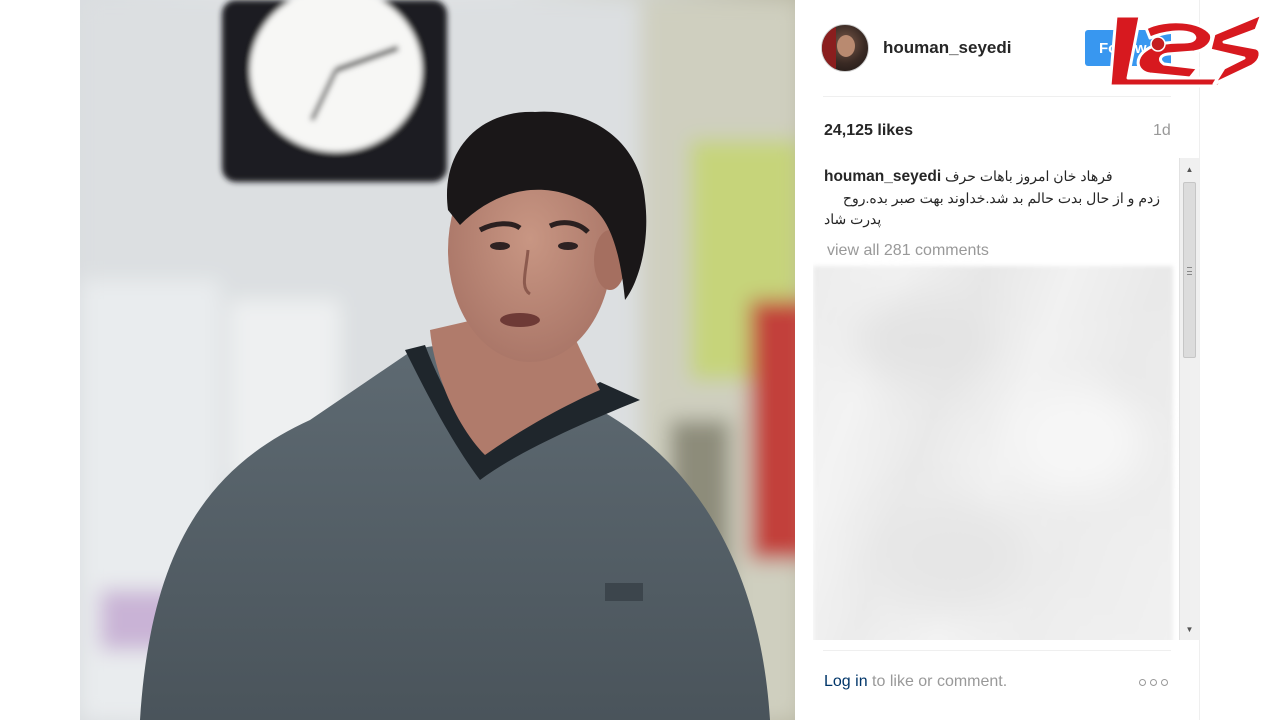  I want to click on site-logo-watermark, so click(1186, 50).